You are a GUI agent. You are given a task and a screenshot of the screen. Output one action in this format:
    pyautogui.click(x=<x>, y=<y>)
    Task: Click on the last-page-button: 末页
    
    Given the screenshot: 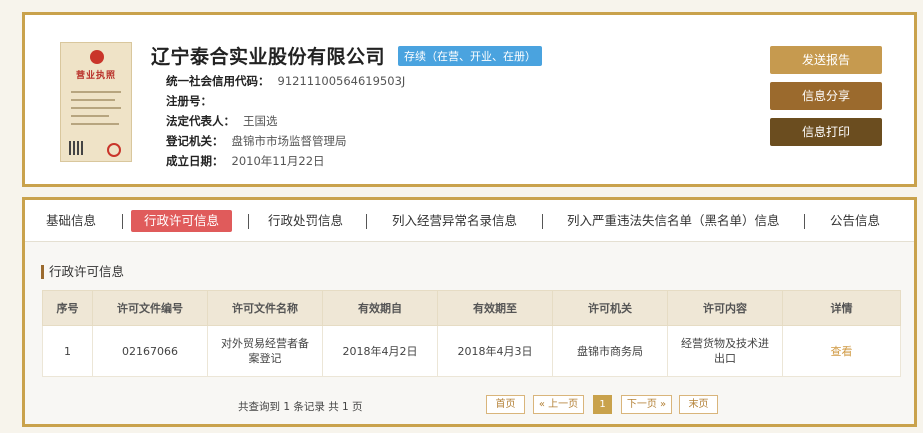 What is the action you would take?
    pyautogui.click(x=698, y=404)
    